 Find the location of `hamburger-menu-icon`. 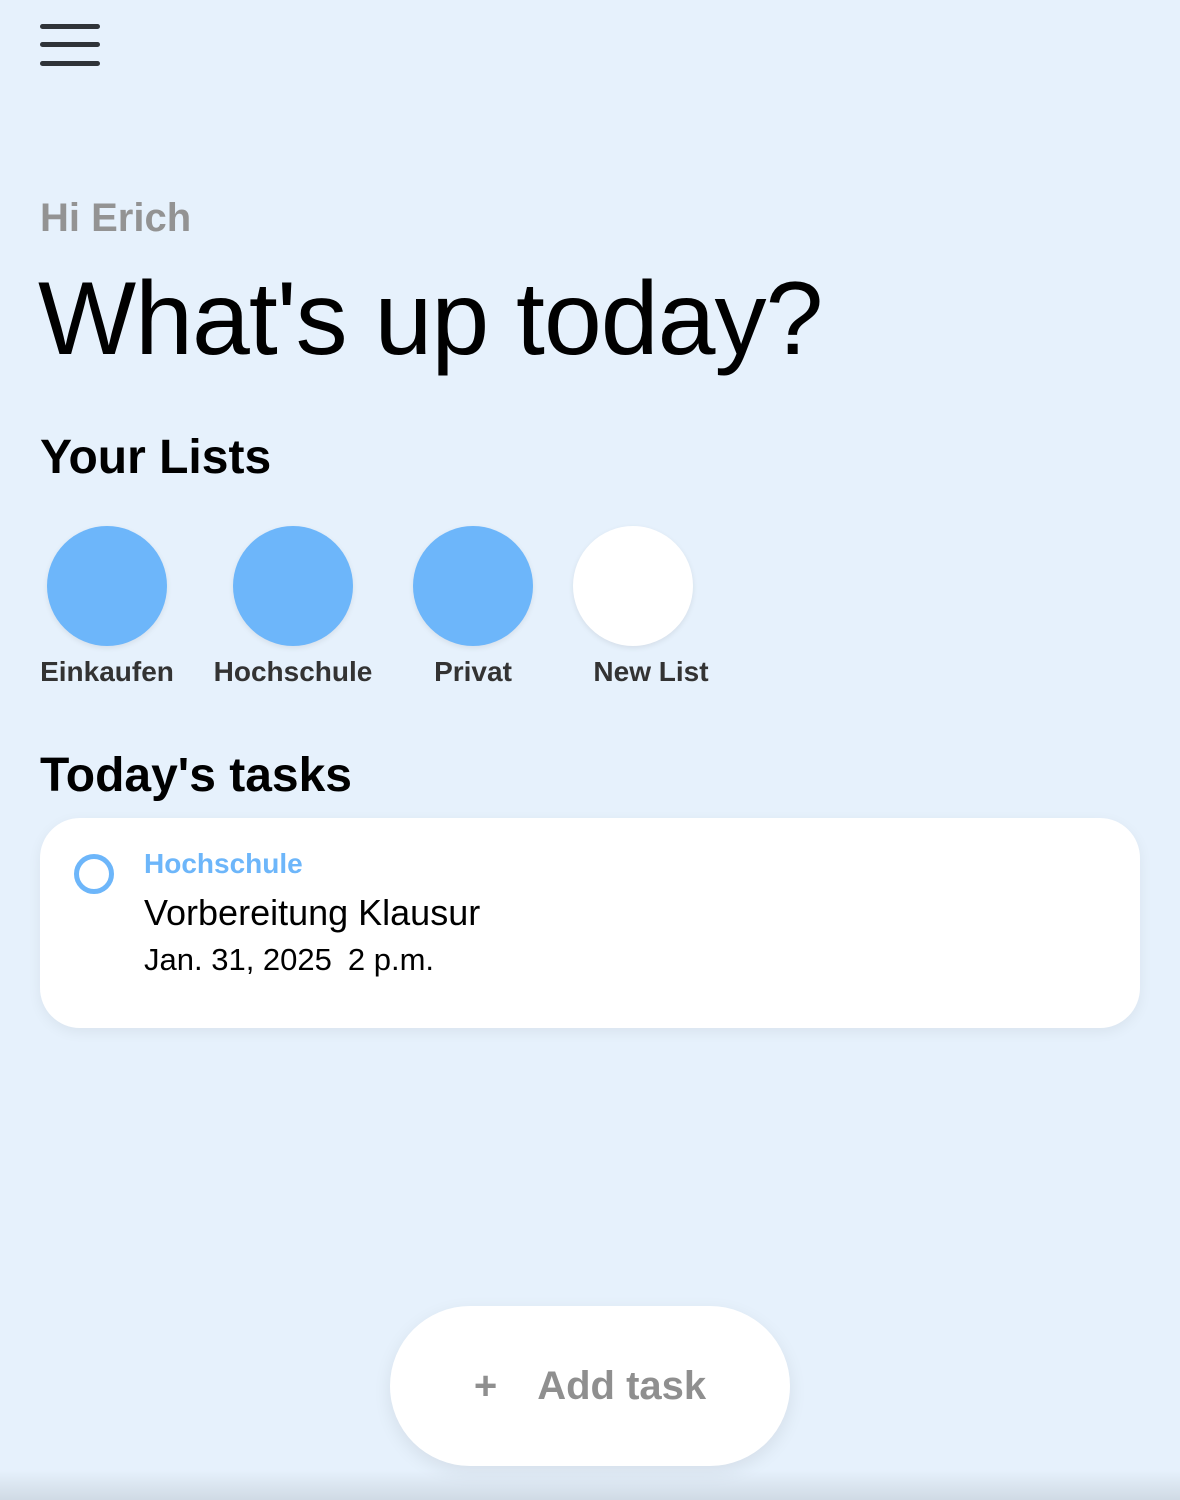

hamburger-menu-icon is located at coordinates (70, 45).